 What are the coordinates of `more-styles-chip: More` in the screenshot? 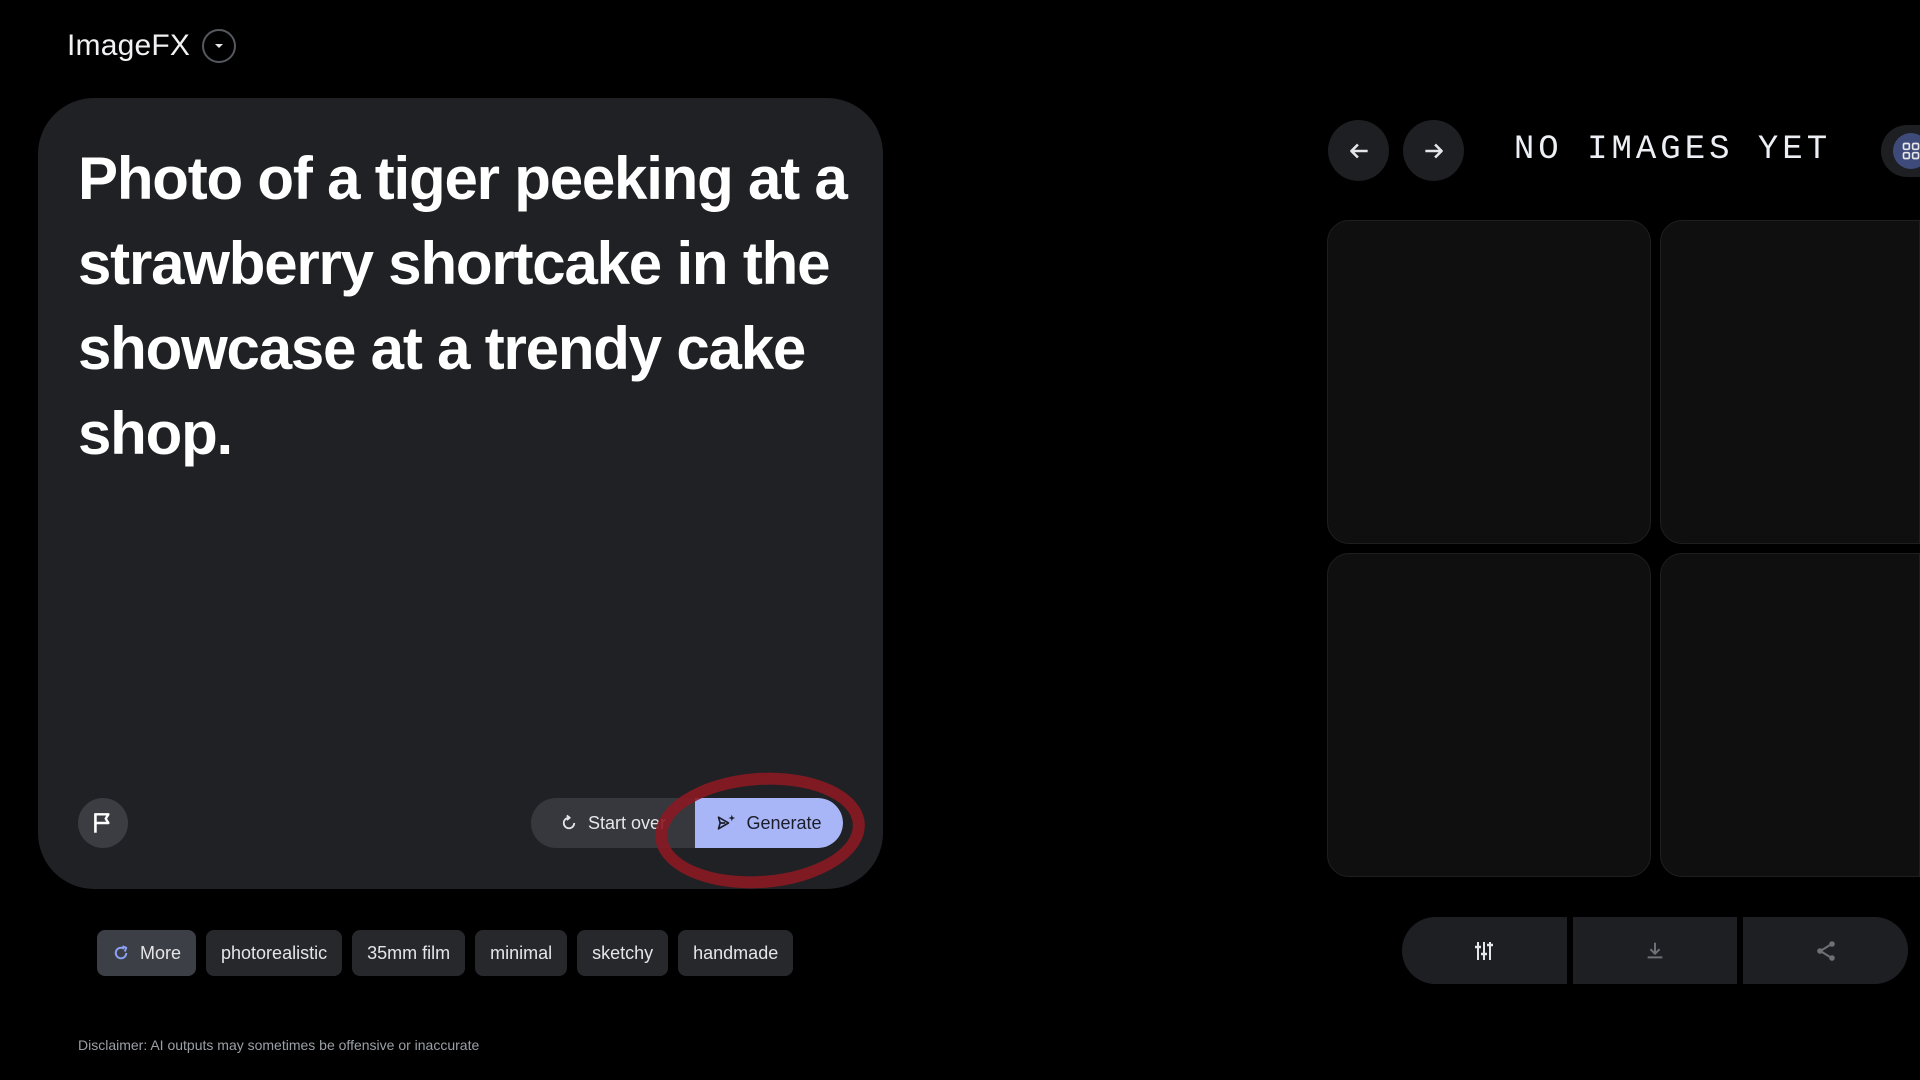 It's located at (147, 953).